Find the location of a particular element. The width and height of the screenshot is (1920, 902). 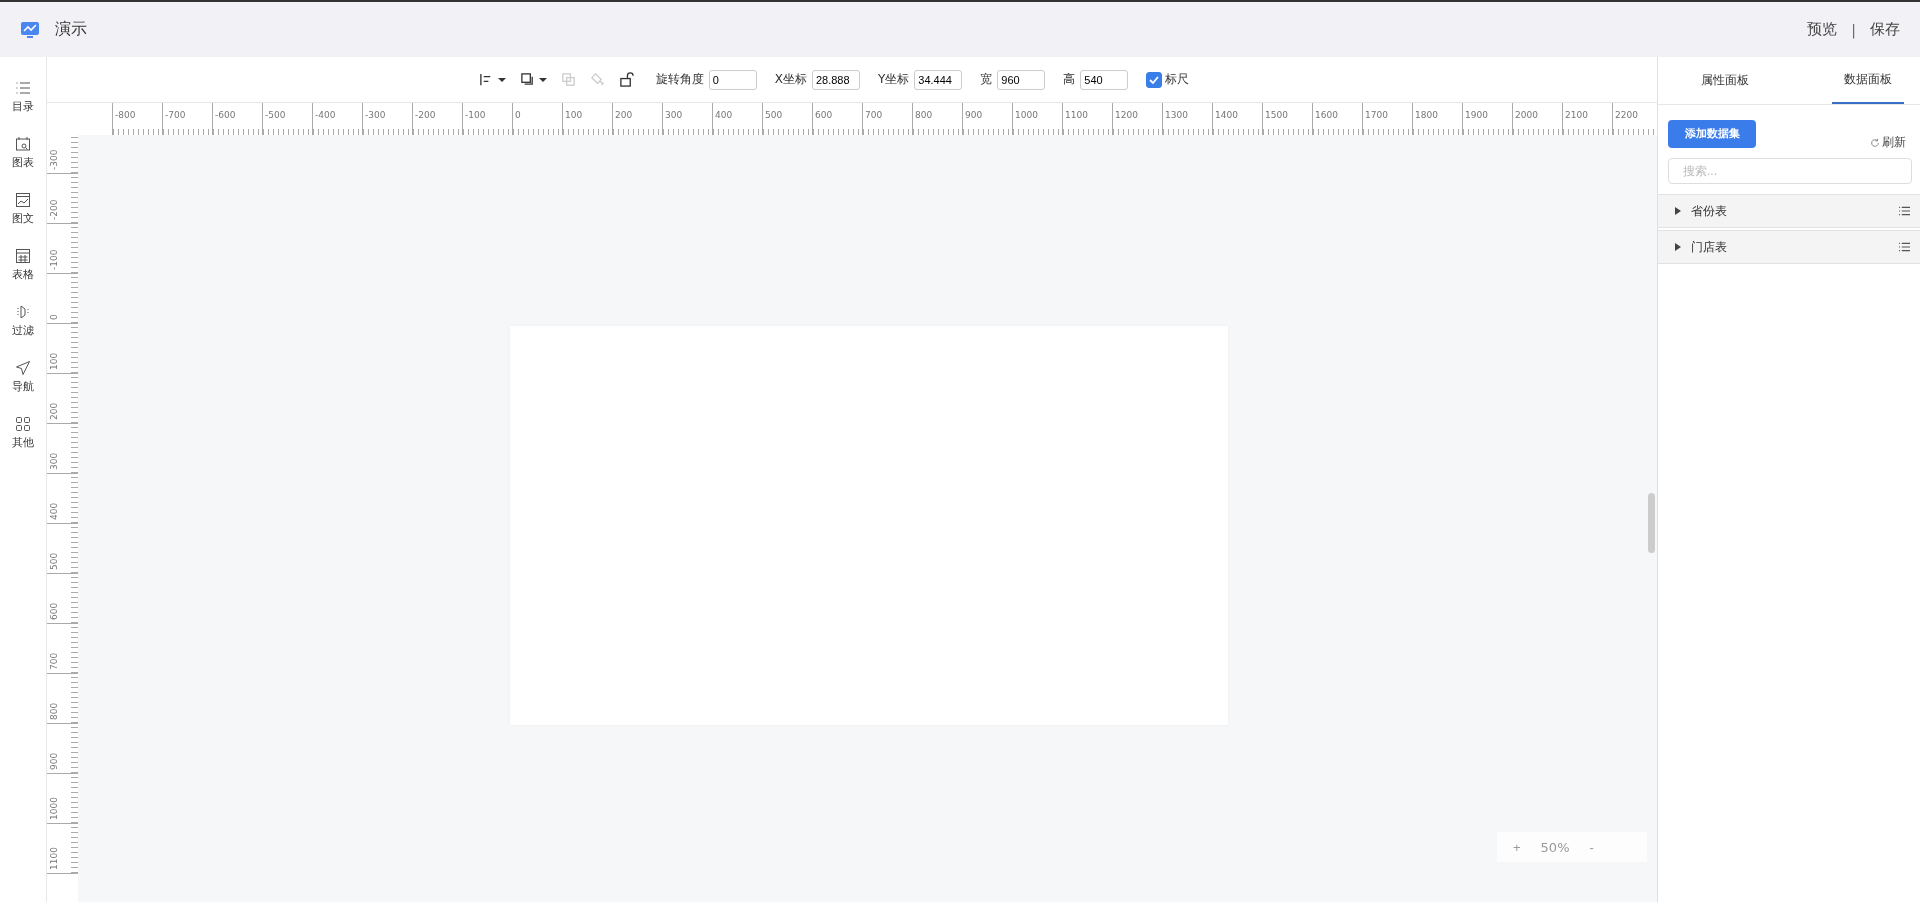

send-icon is located at coordinates (23, 368).